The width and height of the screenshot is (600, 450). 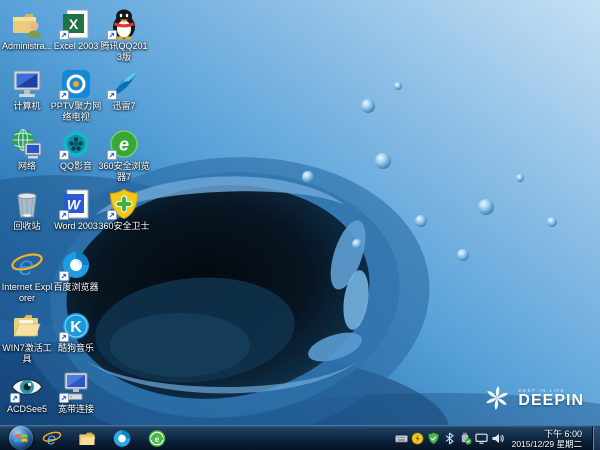 I want to click on desktop-icon-tencent-qq: 腾讯QQ2013版, so click(x=124, y=35).